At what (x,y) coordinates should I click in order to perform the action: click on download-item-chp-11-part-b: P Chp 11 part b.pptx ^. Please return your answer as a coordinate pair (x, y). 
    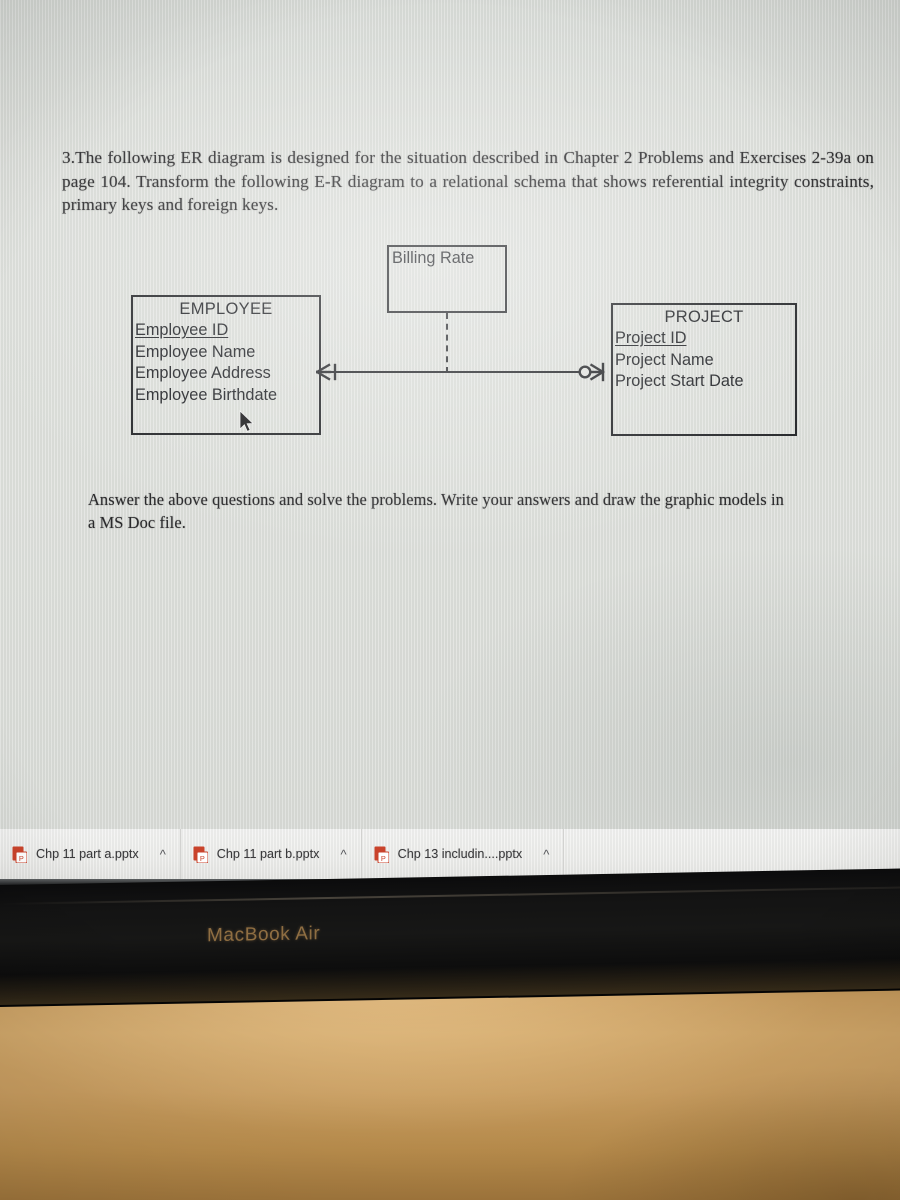
    Looking at the image, I should click on (271, 854).